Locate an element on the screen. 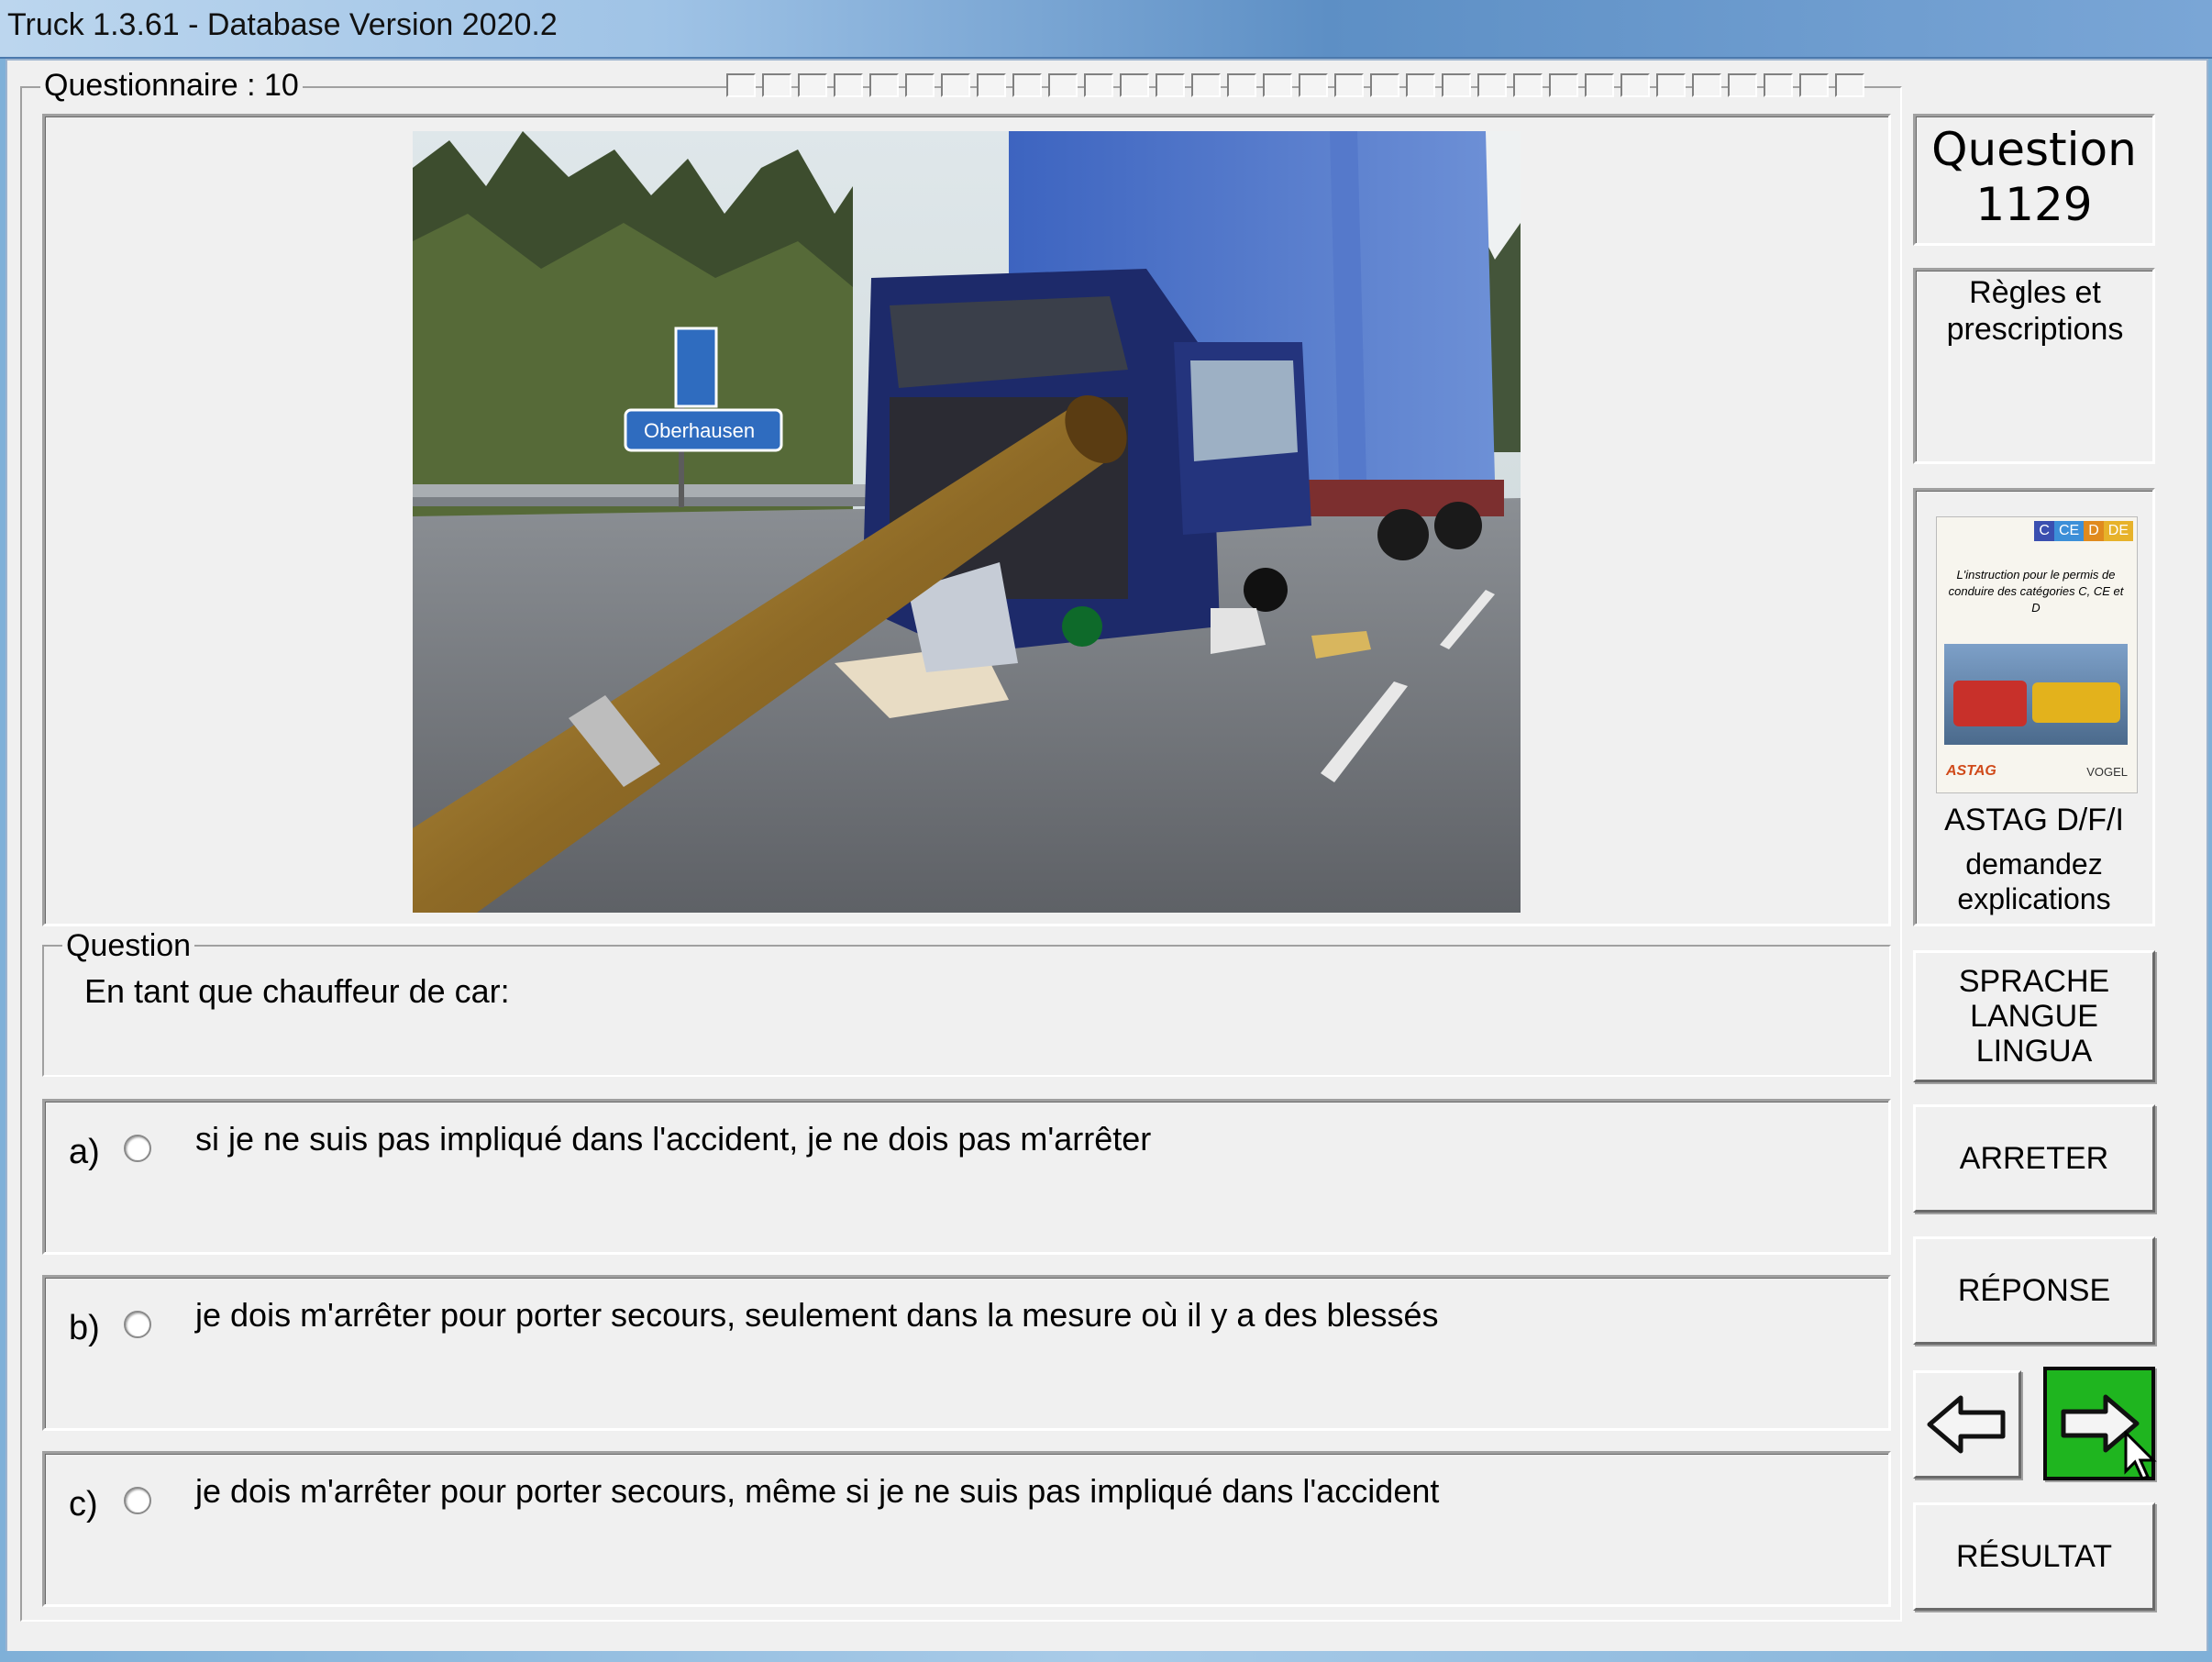 This screenshot has height=1662, width=2212. question-number: 1129 is located at coordinates (2034, 204).